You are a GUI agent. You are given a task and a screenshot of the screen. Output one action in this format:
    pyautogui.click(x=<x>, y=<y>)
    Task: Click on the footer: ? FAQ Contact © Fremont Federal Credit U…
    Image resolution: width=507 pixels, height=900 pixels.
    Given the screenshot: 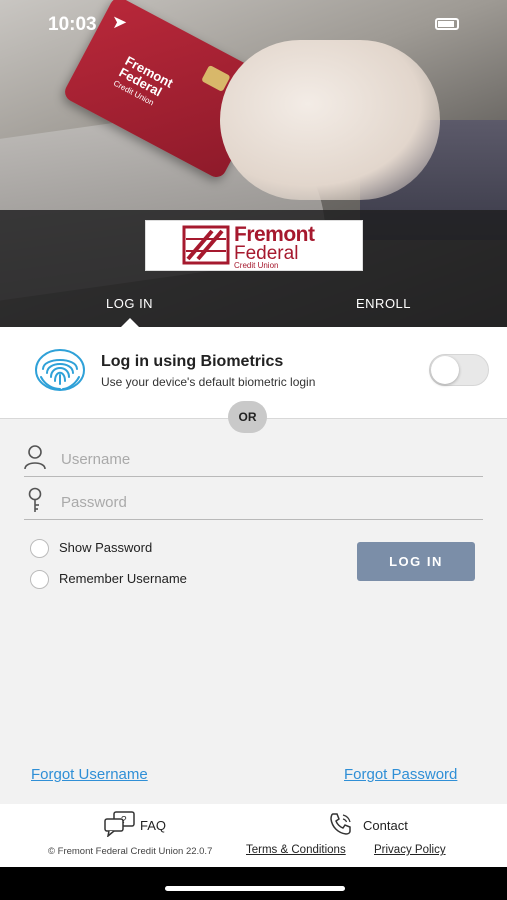 What is the action you would take?
    pyautogui.click(x=253, y=835)
    